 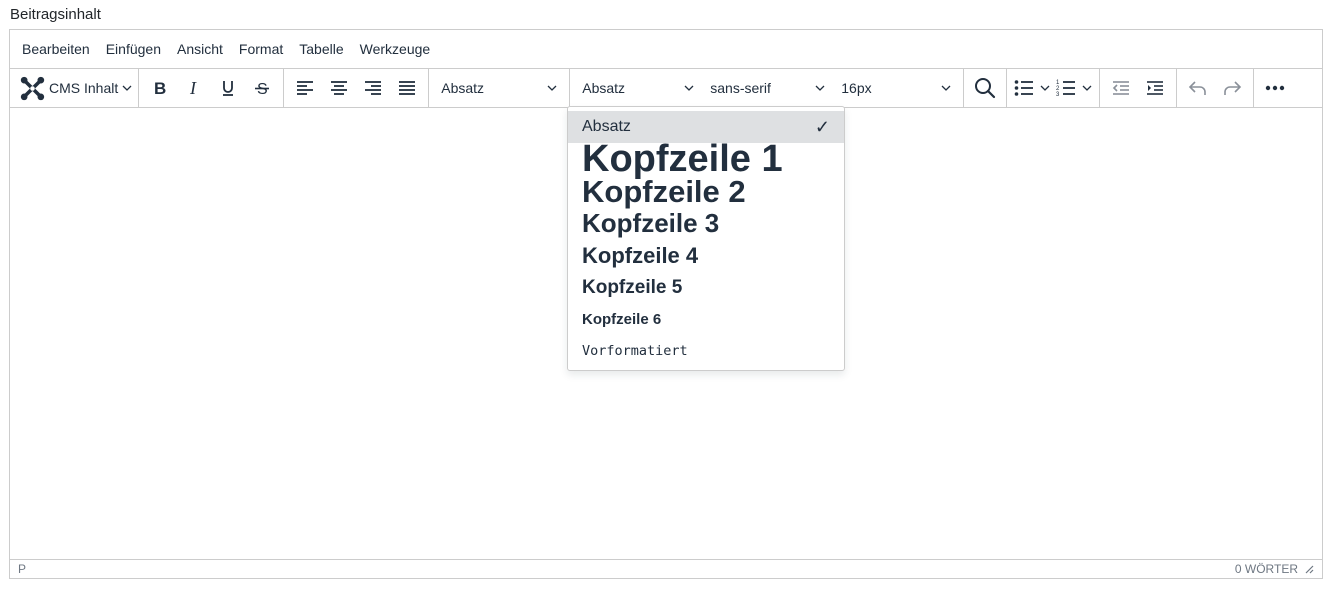 I want to click on format-option-label: Kopfzeile 3, so click(x=651, y=223).